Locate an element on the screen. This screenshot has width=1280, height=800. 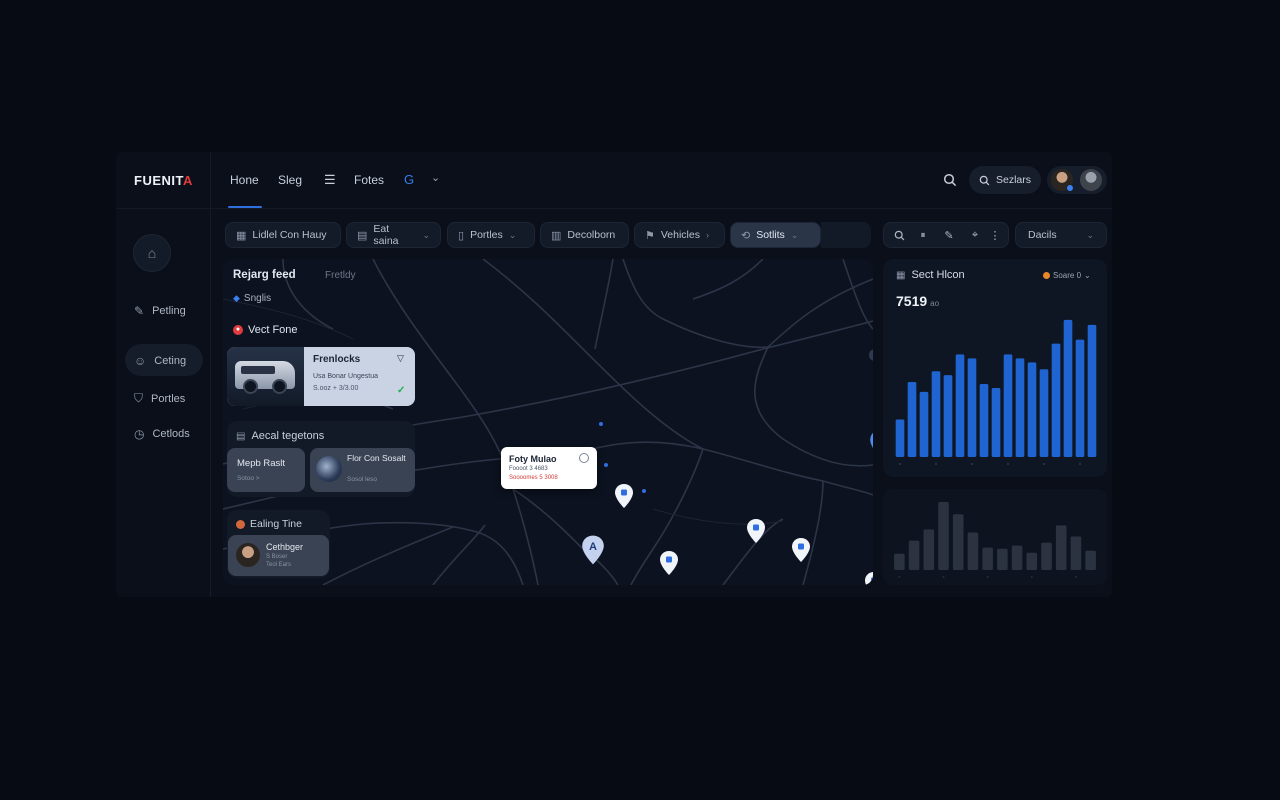
sidebar-home-icon: ⌂ is located at coordinates (152, 253).